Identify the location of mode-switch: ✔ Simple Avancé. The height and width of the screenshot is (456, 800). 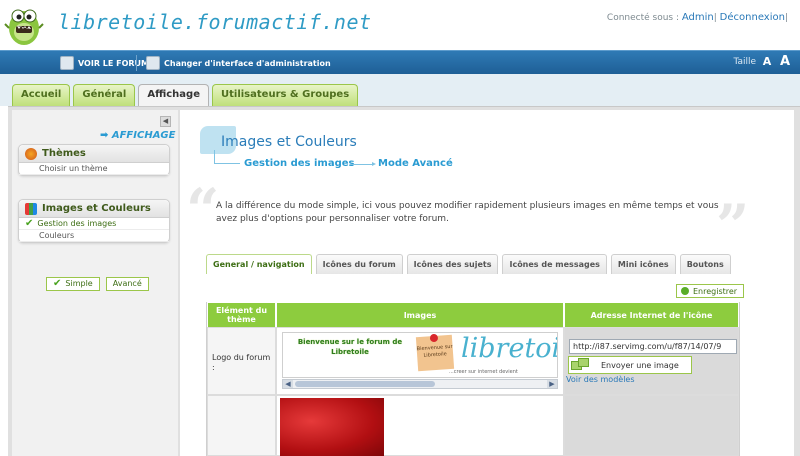
(97, 284).